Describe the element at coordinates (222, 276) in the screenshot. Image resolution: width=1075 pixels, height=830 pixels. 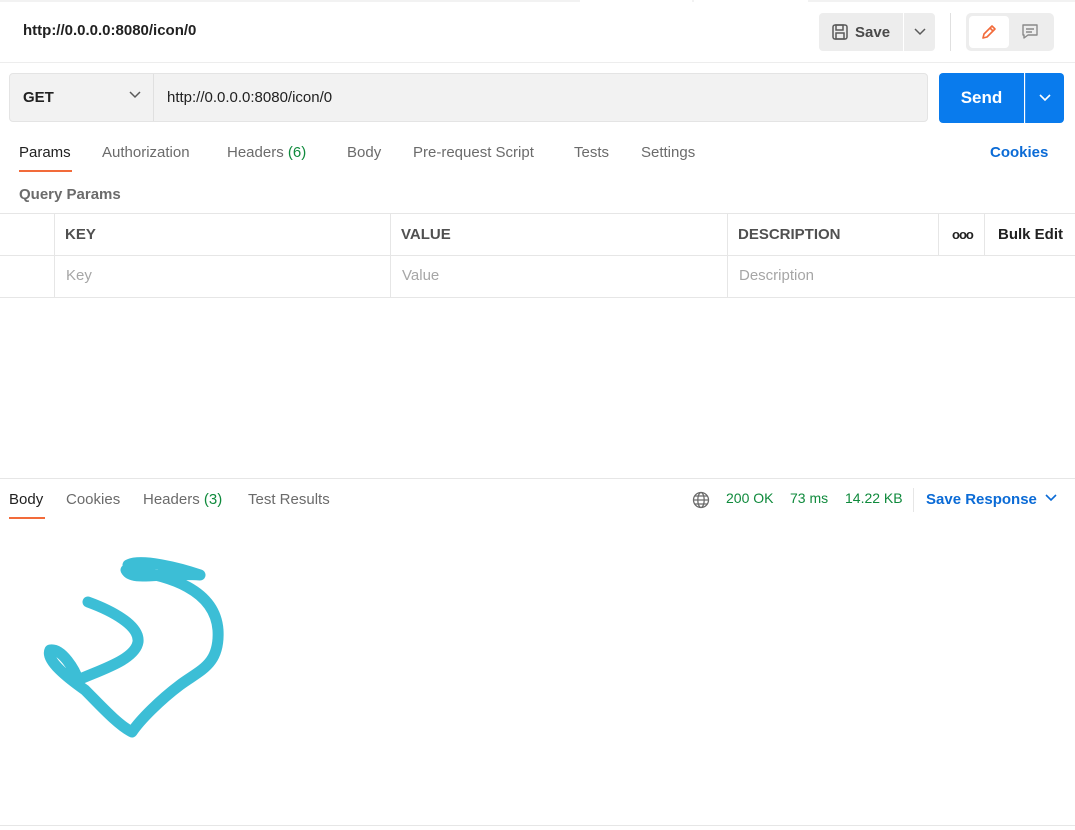
I see `key-input: Key` at that location.